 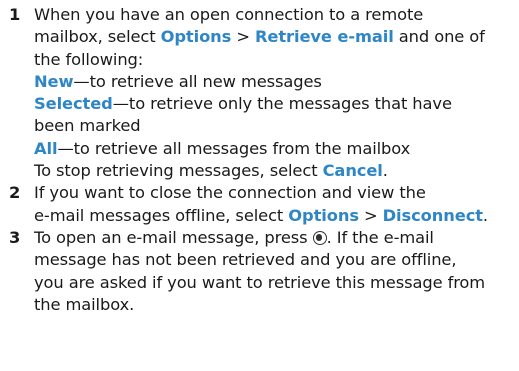 I want to click on text-fragment: and one of, so click(x=439, y=37).